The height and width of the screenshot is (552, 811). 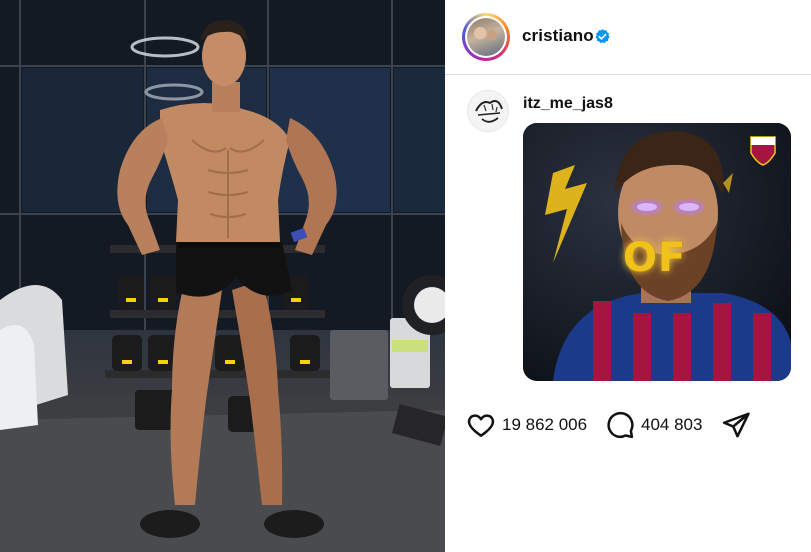 What do you see at coordinates (481, 425) in the screenshot?
I see `heart-icon` at bounding box center [481, 425].